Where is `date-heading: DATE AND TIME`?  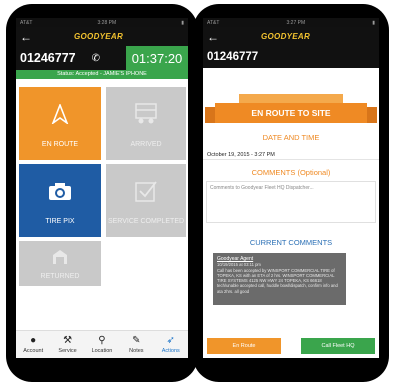 date-heading: DATE AND TIME is located at coordinates (291, 137).